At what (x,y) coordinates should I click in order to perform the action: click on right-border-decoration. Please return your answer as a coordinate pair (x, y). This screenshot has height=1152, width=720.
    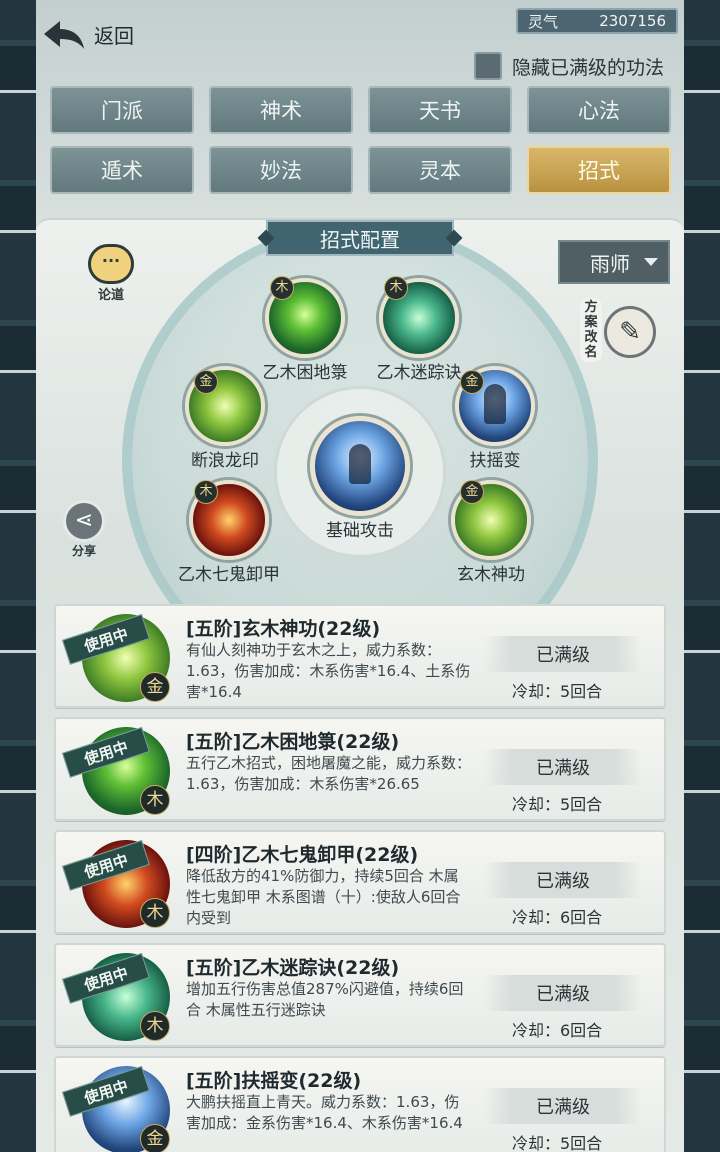
    Looking at the image, I should click on (702, 576).